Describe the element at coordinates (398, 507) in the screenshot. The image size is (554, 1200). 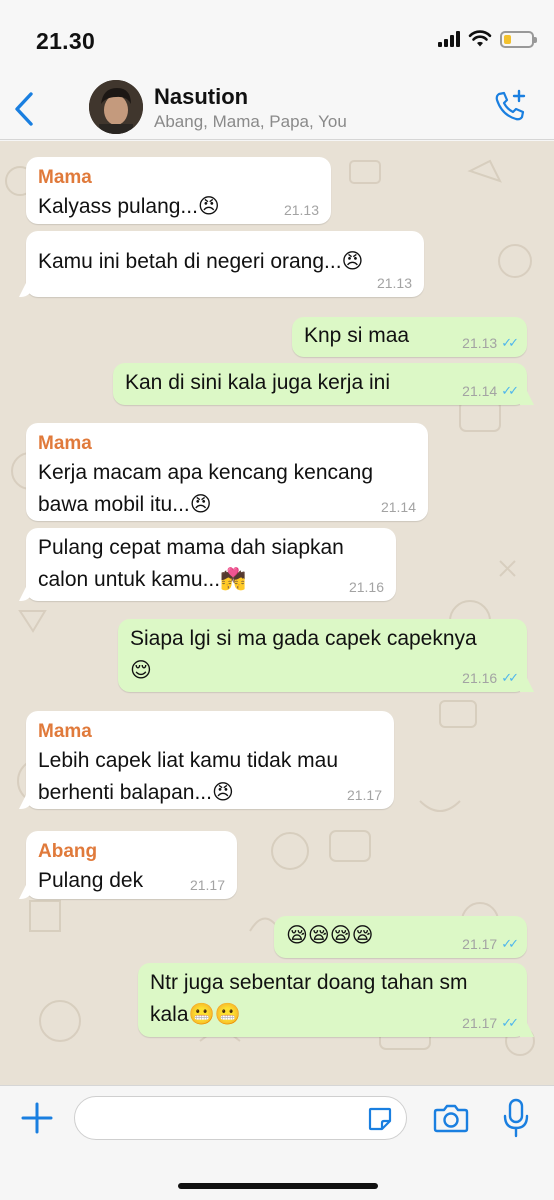
I see `message-time: 21.14` at that location.